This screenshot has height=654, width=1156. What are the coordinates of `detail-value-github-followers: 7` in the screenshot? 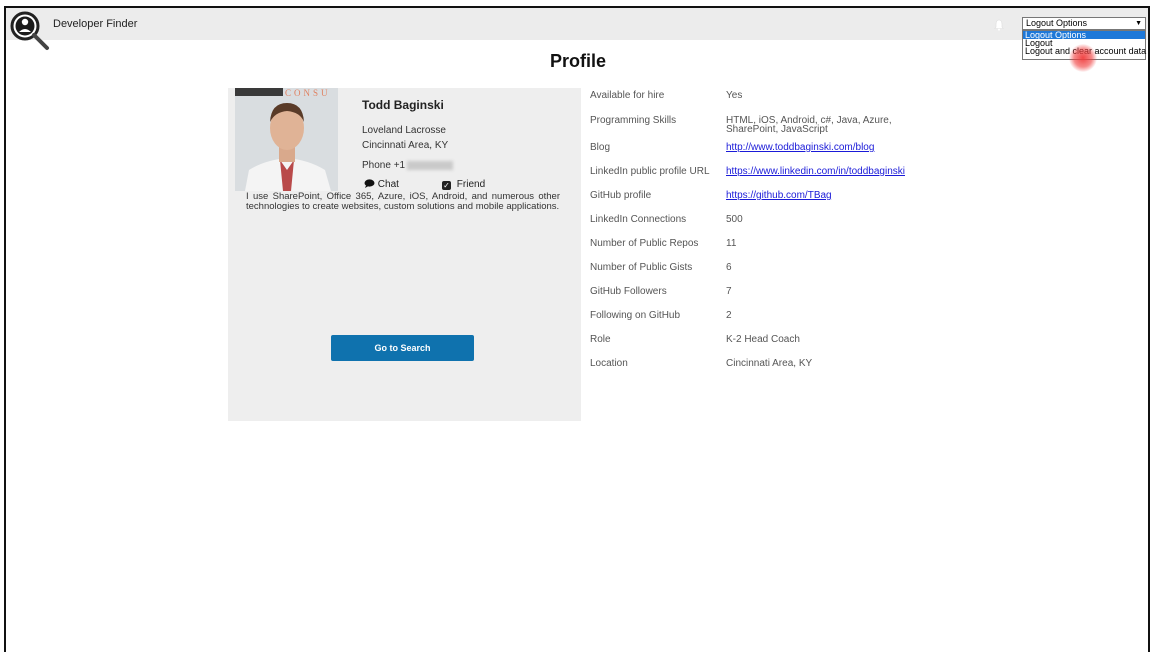 It's located at (729, 291).